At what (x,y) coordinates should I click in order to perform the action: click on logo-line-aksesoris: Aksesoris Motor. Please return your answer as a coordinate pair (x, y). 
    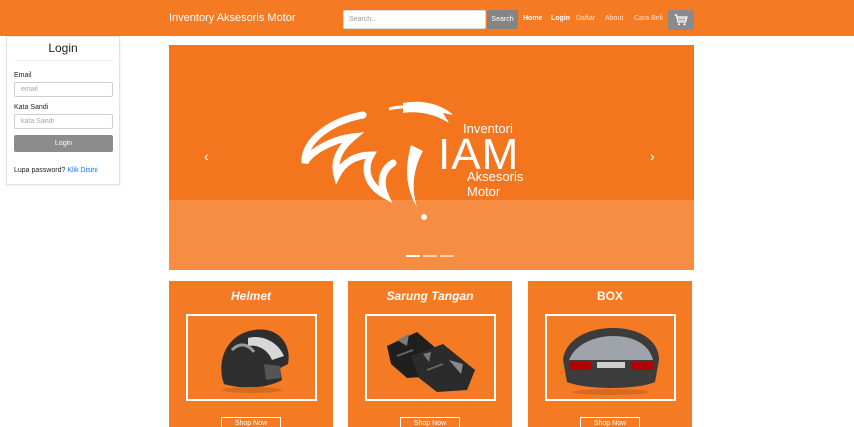
    Looking at the image, I should click on (495, 184).